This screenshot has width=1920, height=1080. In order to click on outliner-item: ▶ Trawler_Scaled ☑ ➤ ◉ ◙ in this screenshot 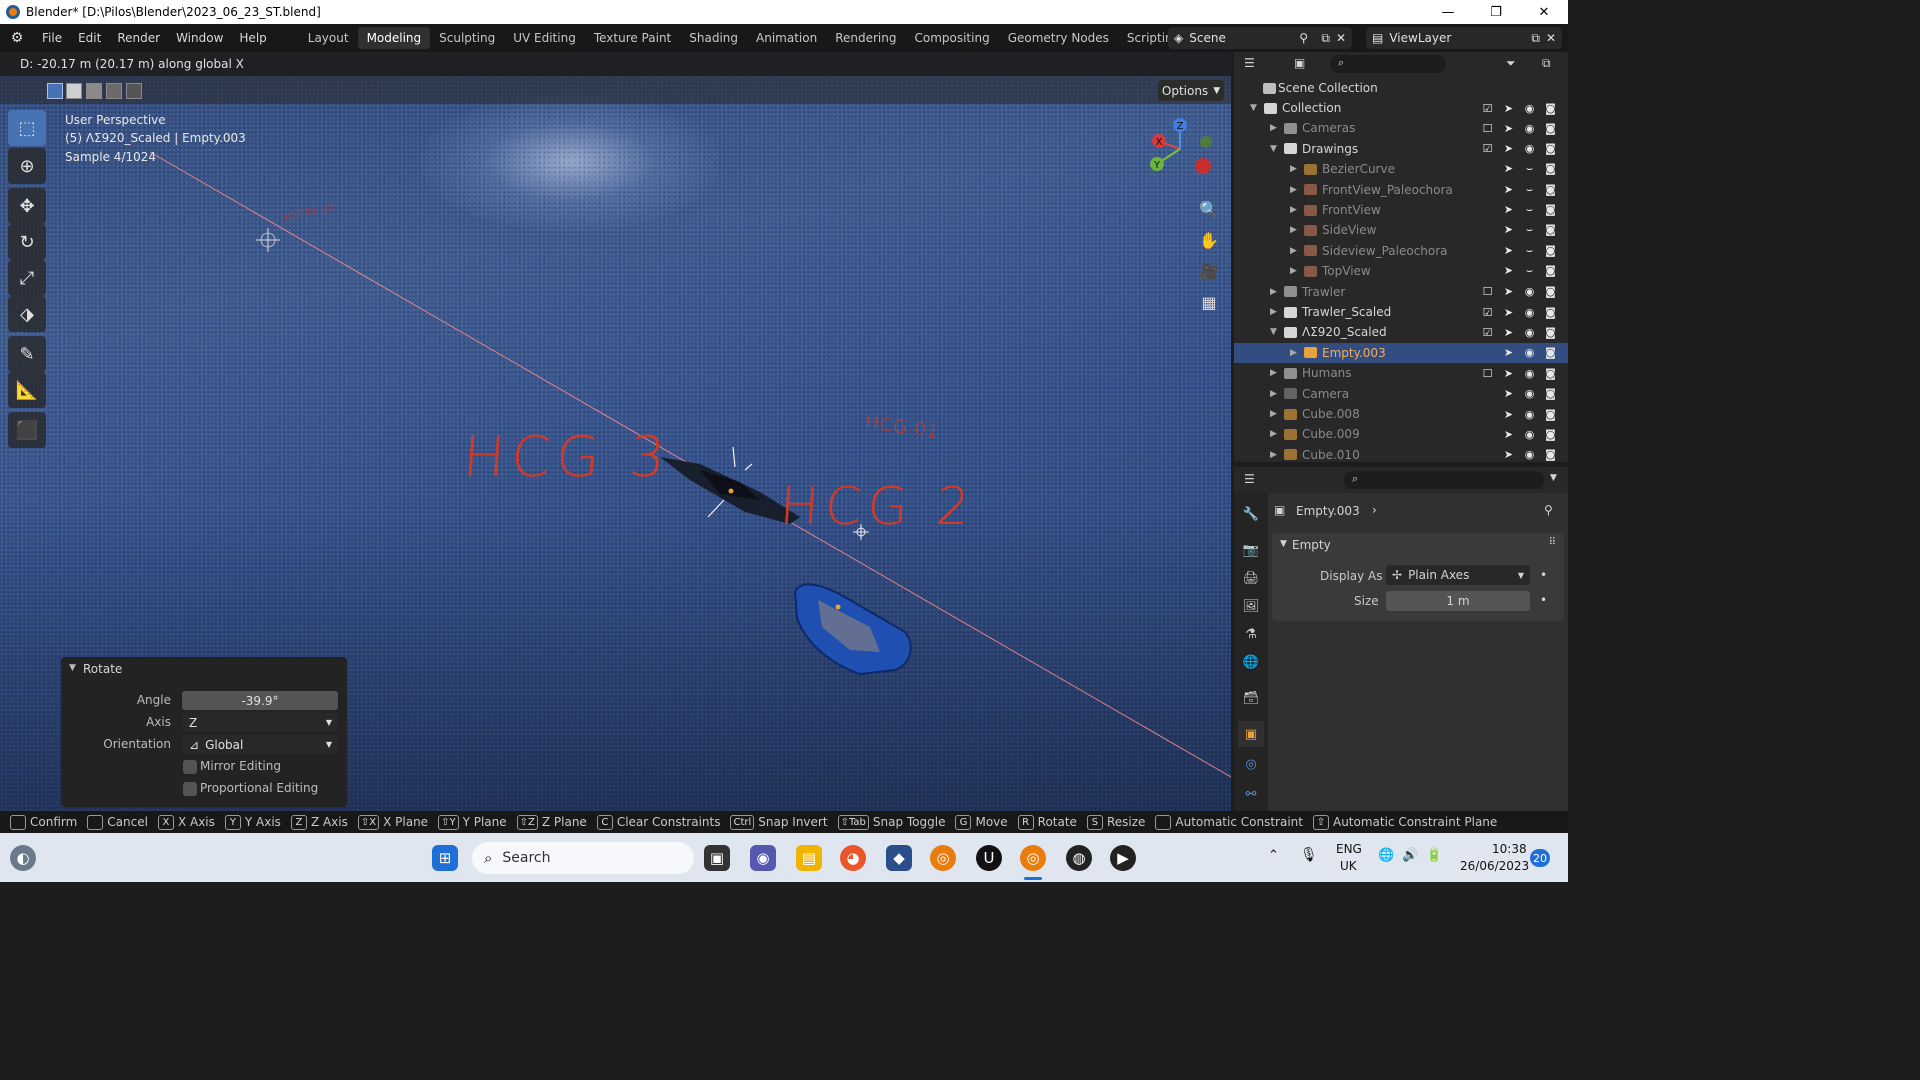, I will do `click(1401, 312)`.